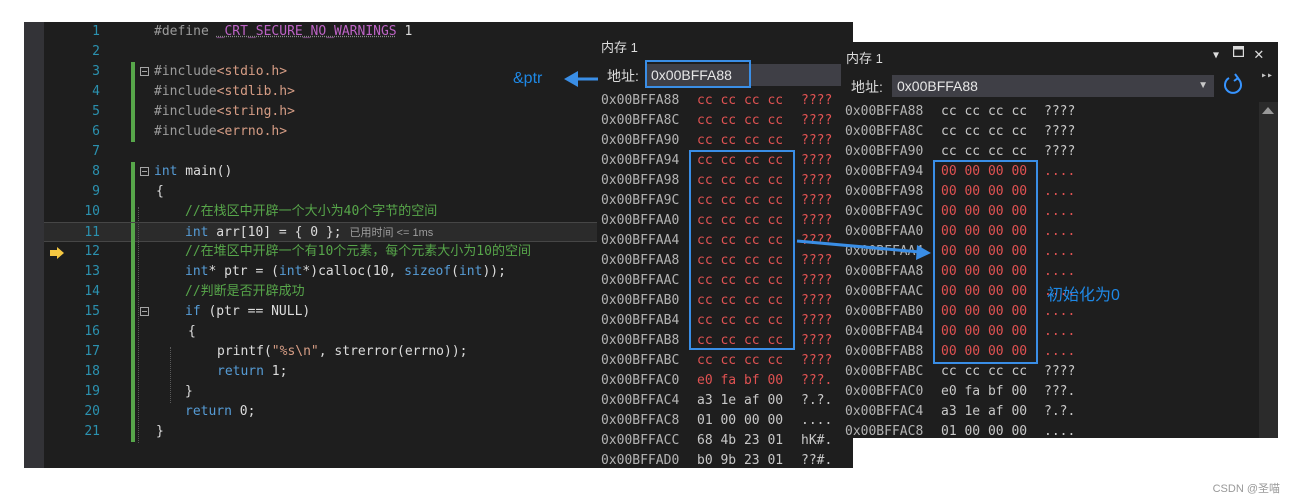  What do you see at coordinates (528, 78) in the screenshot?
I see `ptr-annotation: &ptr` at bounding box center [528, 78].